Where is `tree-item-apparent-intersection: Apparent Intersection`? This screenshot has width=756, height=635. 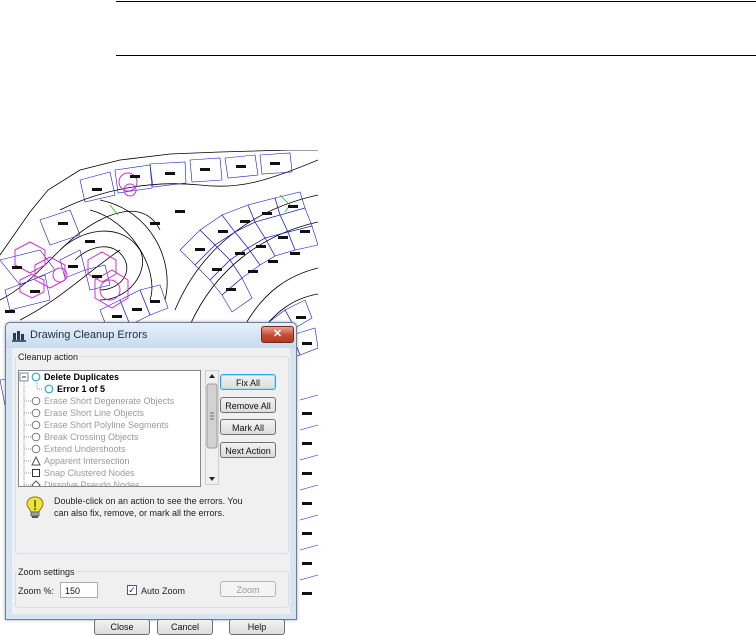 tree-item-apparent-intersection: Apparent Intersection is located at coordinates (113, 461).